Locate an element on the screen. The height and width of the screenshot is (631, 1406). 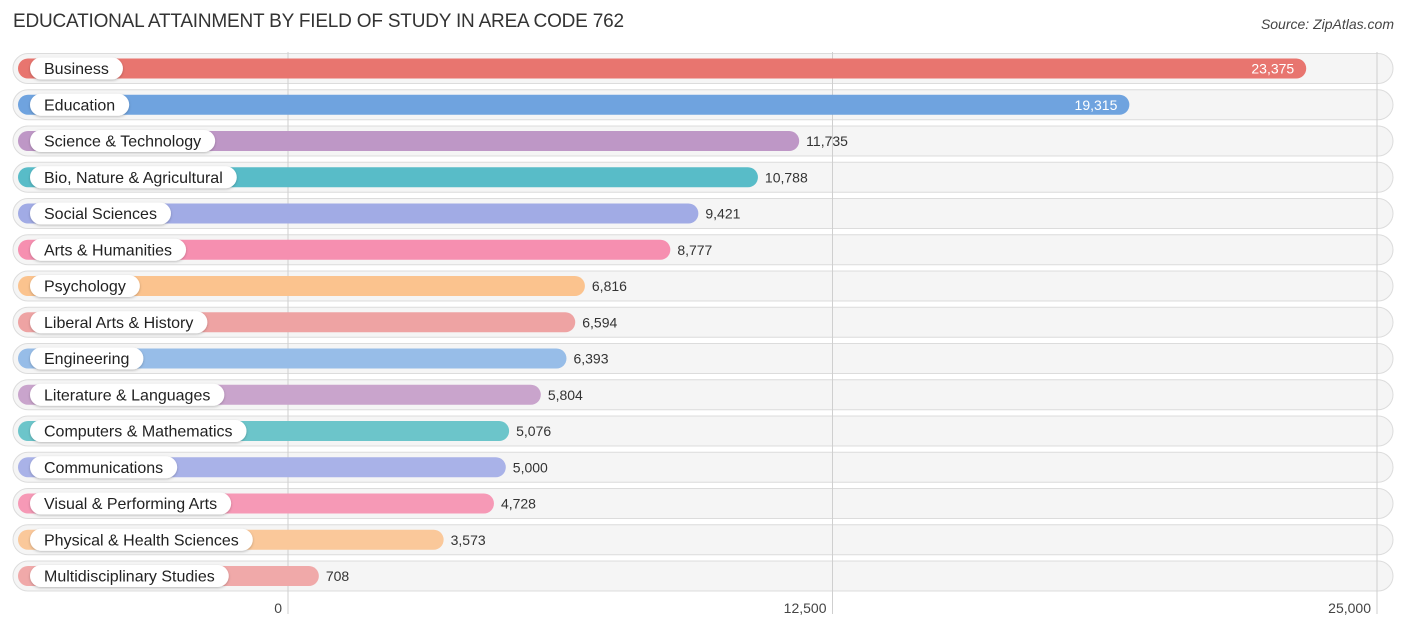
category-label: Physical & Health Sciences is located at coordinates (141, 540).